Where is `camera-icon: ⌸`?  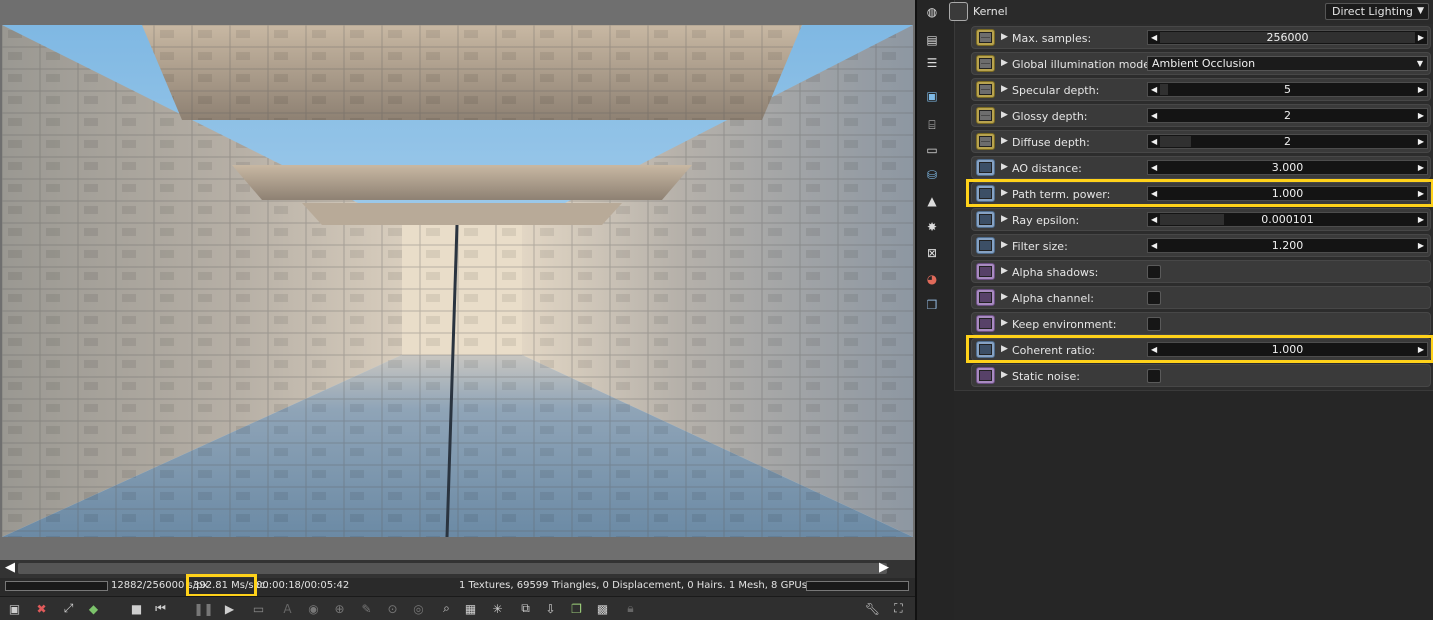
camera-icon: ⌸ is located at coordinates (932, 125).